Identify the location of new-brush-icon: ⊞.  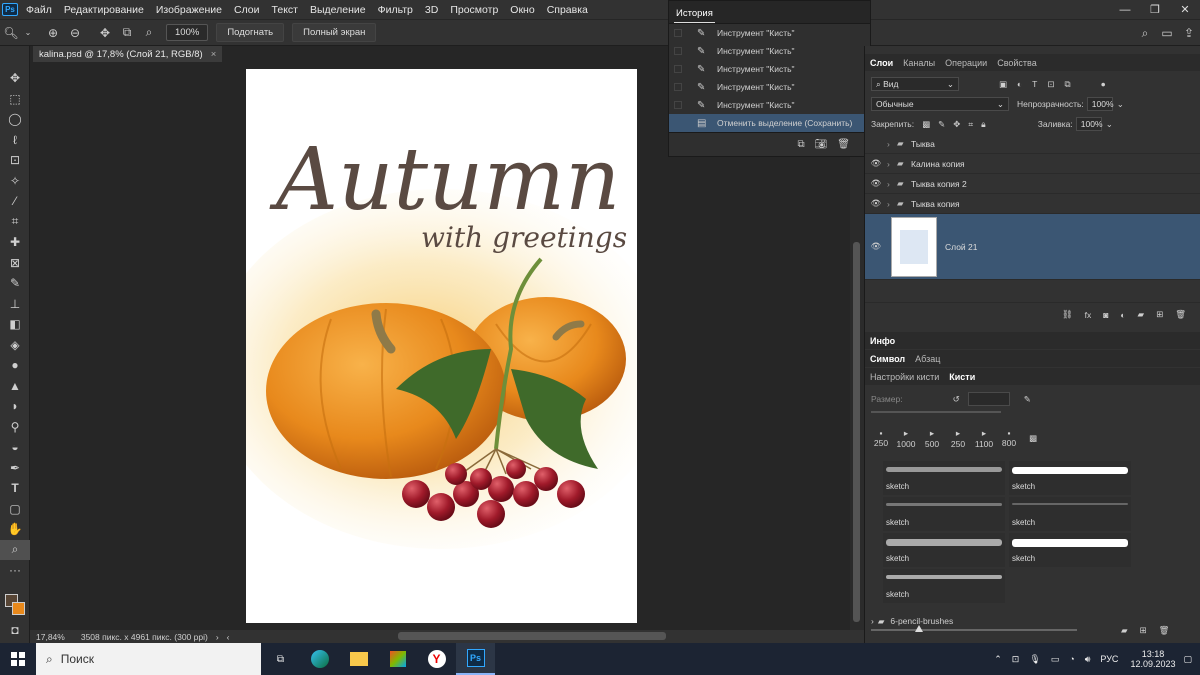
(1143, 630).